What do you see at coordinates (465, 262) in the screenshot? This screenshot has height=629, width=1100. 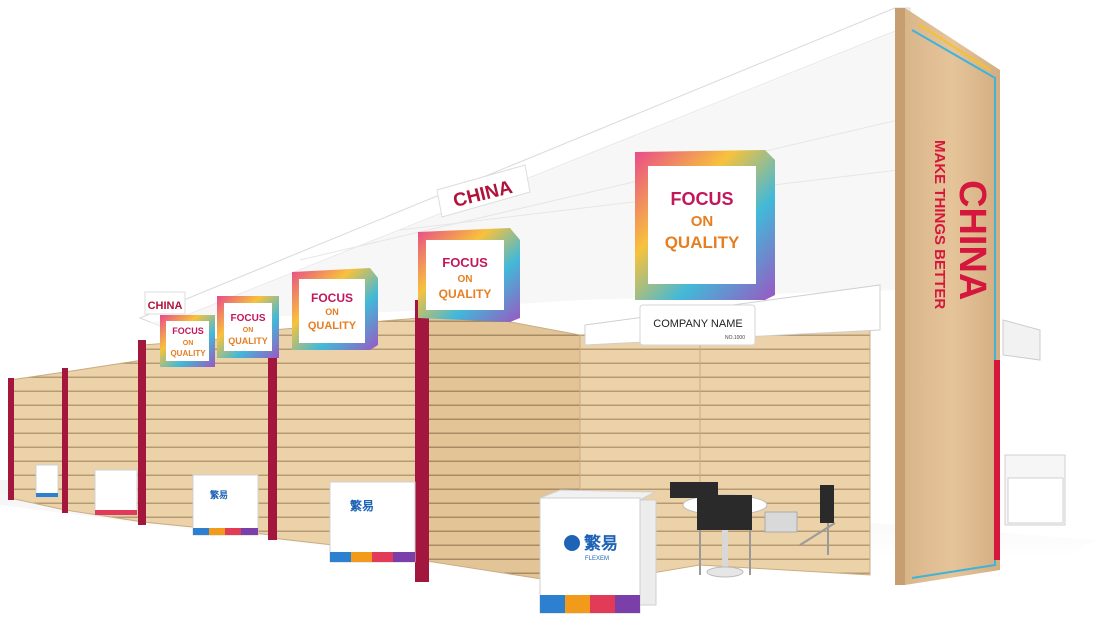 I see `cube-4-line1: FOCUS` at bounding box center [465, 262].